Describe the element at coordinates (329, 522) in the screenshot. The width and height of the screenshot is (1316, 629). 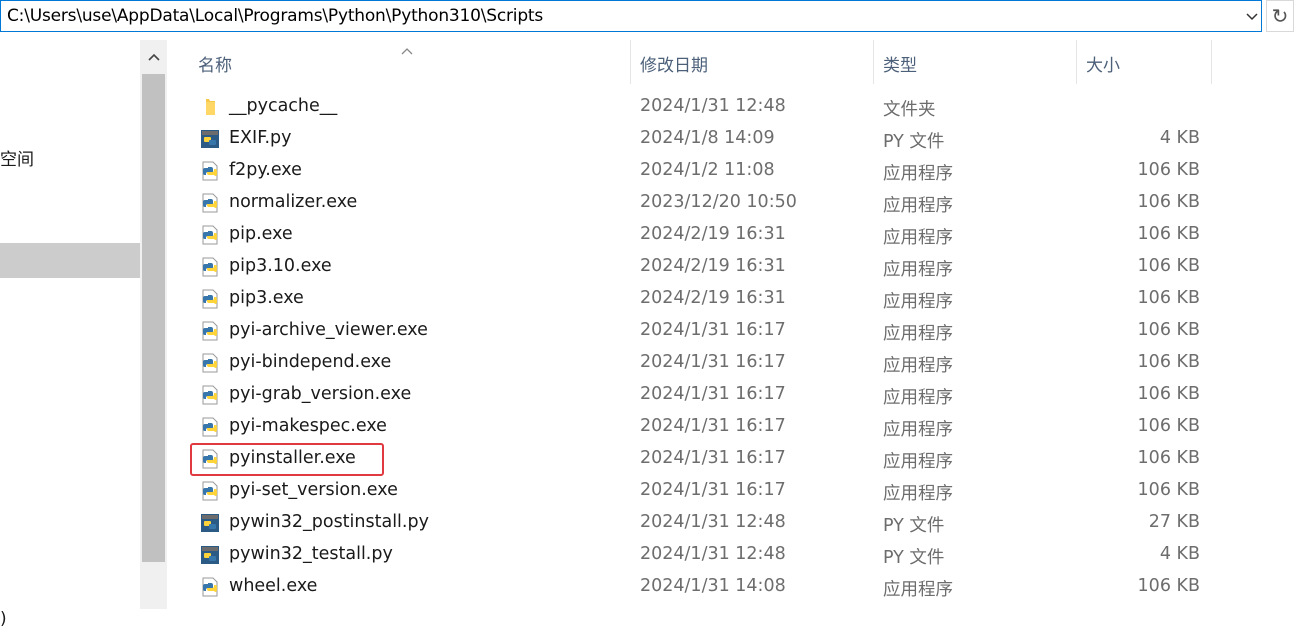
I see `file-name: pywin32_postinstall.py` at that location.